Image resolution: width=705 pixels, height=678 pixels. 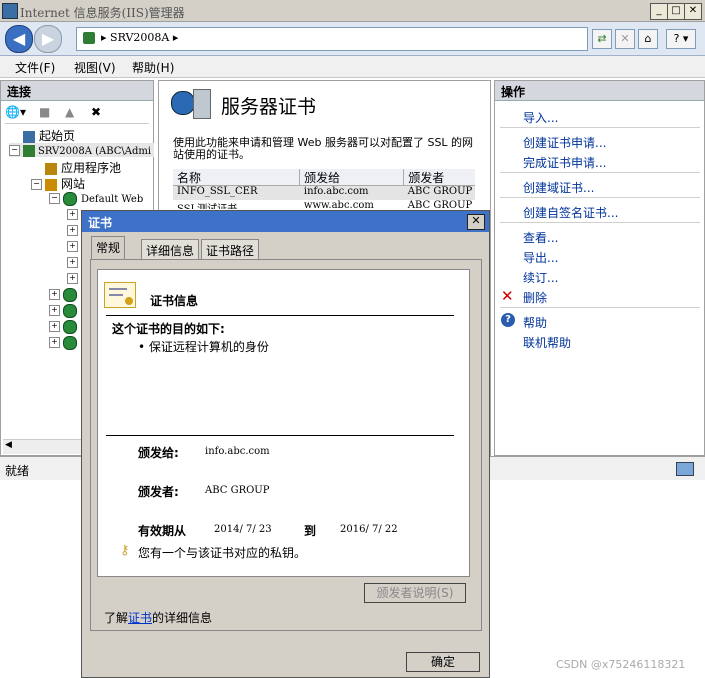 What do you see at coordinates (77, 91) in the screenshot?
I see `connections-title: 连接` at bounding box center [77, 91].